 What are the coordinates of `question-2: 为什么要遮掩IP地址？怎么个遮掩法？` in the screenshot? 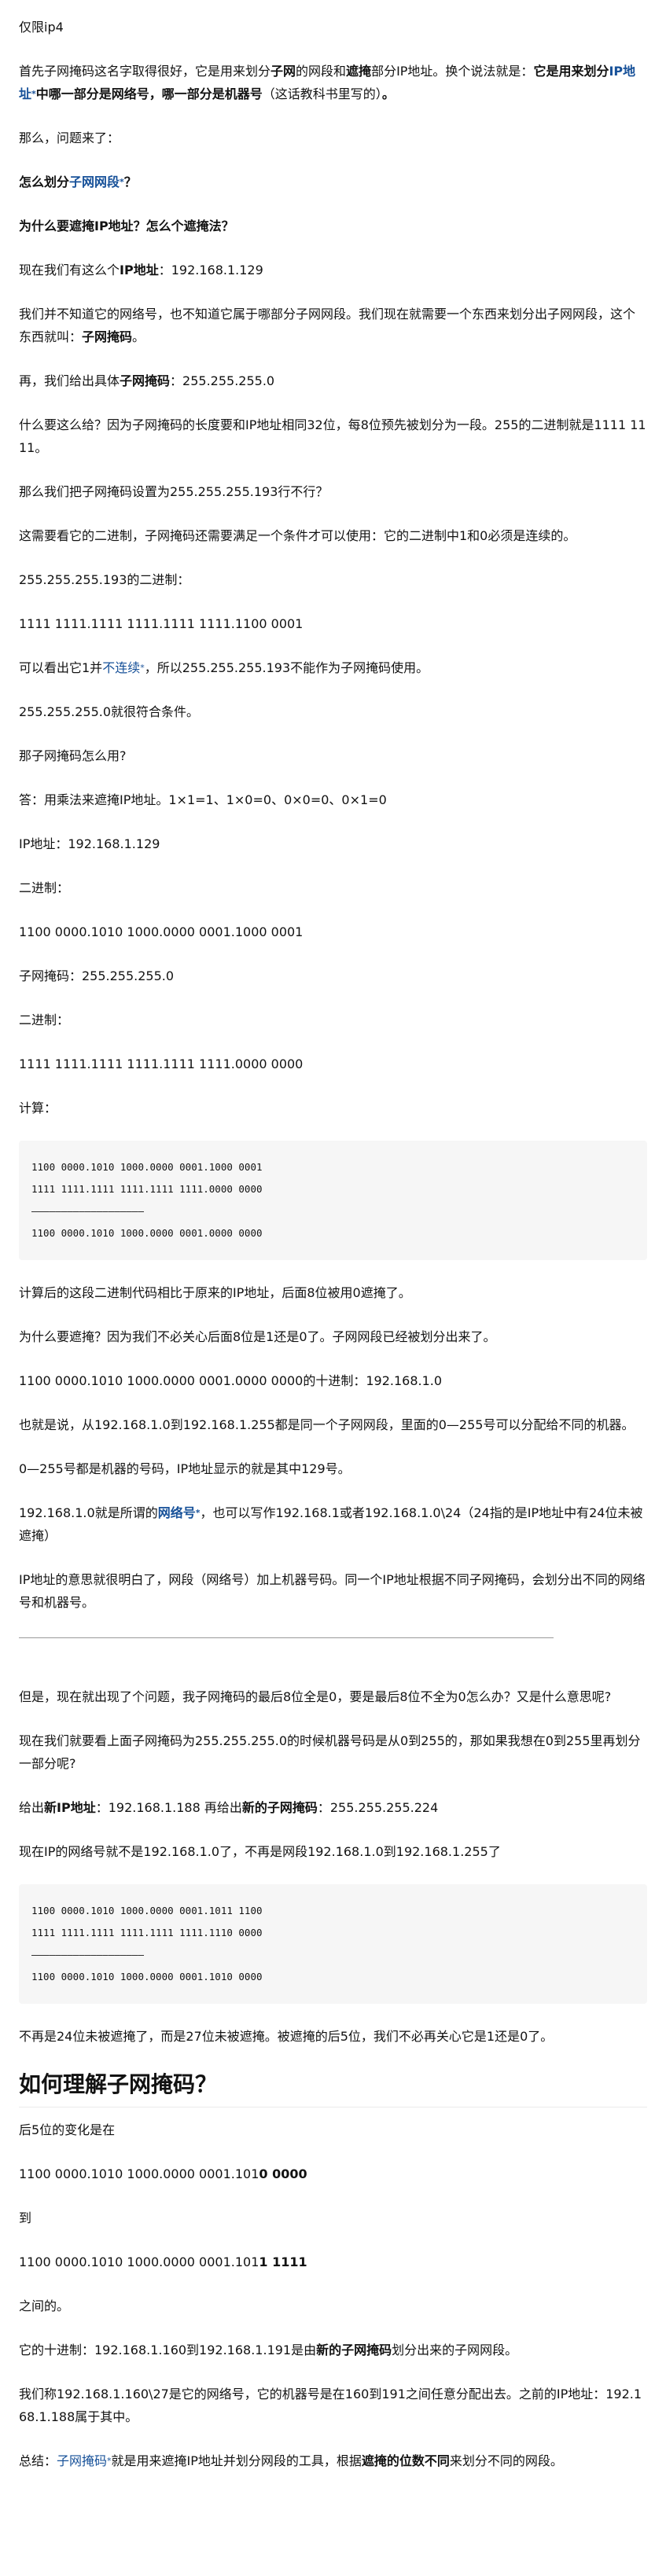 It's located at (333, 226).